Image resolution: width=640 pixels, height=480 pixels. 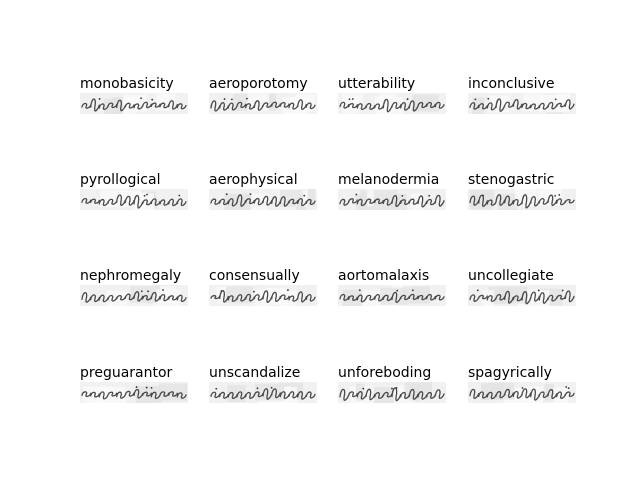 What do you see at coordinates (127, 84) in the screenshot?
I see `sample-label: monobasicity` at bounding box center [127, 84].